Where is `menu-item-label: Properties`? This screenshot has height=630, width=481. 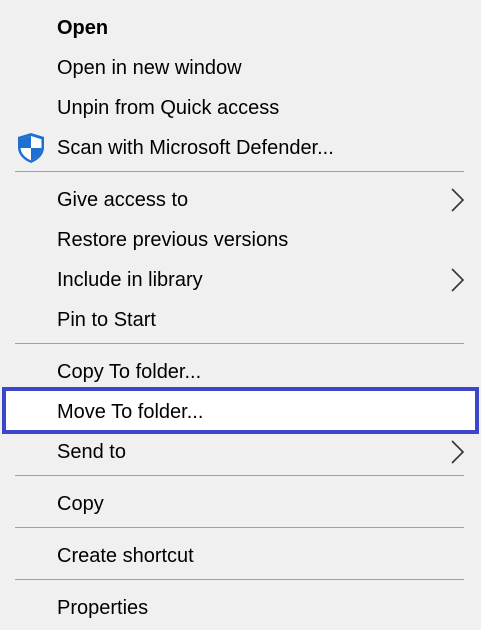
menu-item-label: Properties is located at coordinates (103, 608).